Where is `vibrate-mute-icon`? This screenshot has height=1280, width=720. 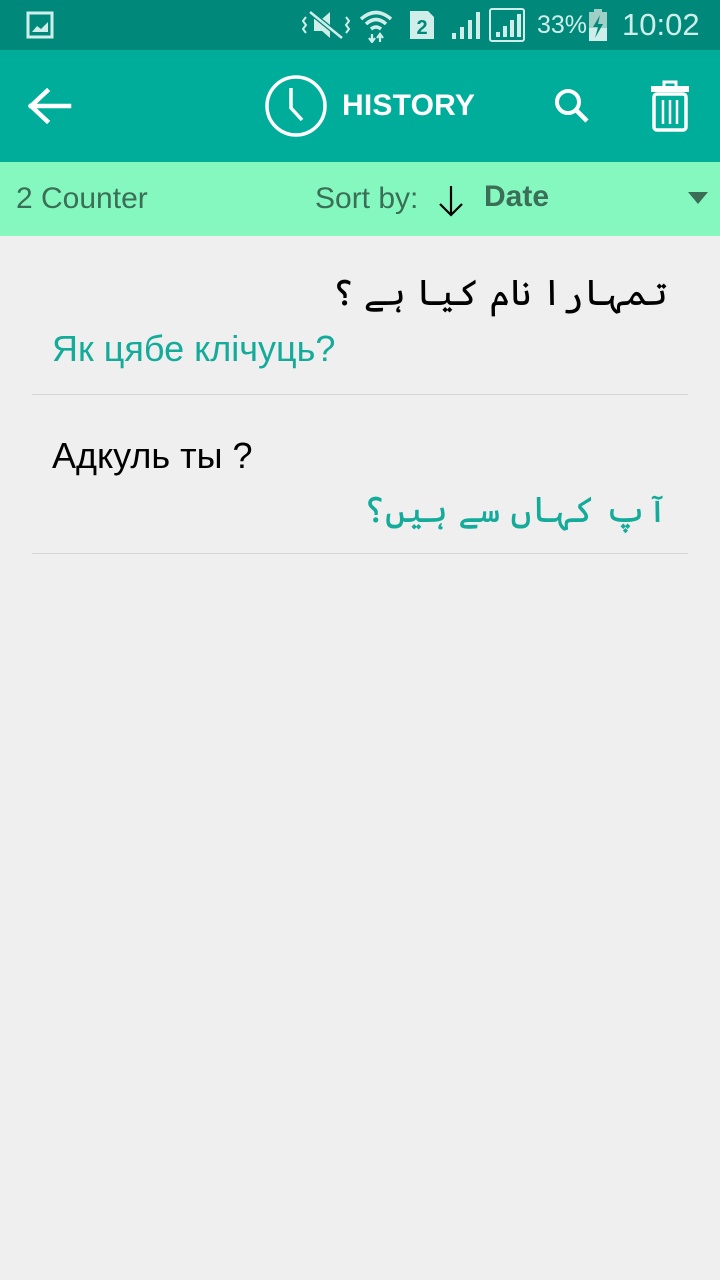
vibrate-mute-icon is located at coordinates (326, 25).